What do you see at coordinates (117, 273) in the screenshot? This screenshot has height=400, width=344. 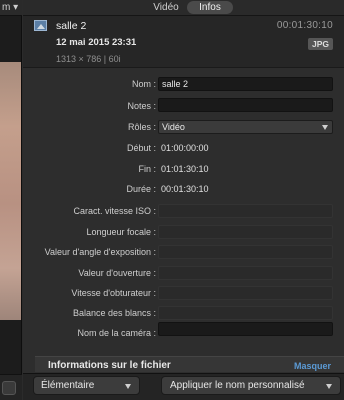 I see `aperture-label: Valeur d'ouverture :` at bounding box center [117, 273].